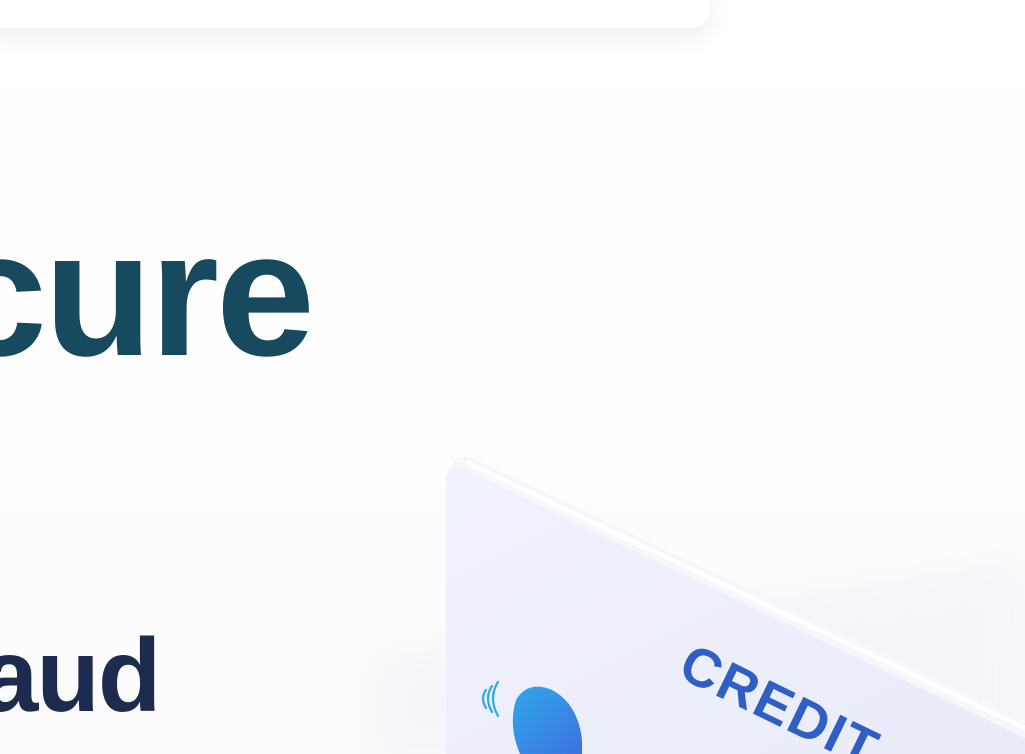 The height and width of the screenshot is (754, 1025). What do you see at coordinates (490, 699) in the screenshot?
I see `contactless-icon` at bounding box center [490, 699].